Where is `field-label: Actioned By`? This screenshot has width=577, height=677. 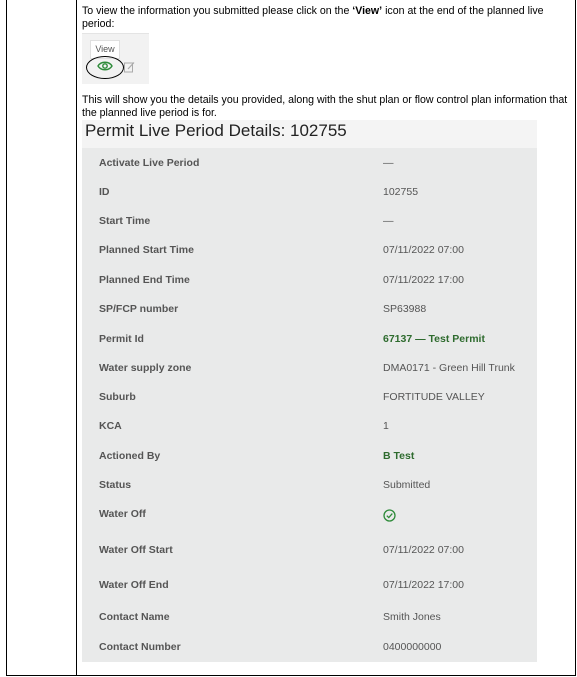 field-label: Actioned By is located at coordinates (130, 456).